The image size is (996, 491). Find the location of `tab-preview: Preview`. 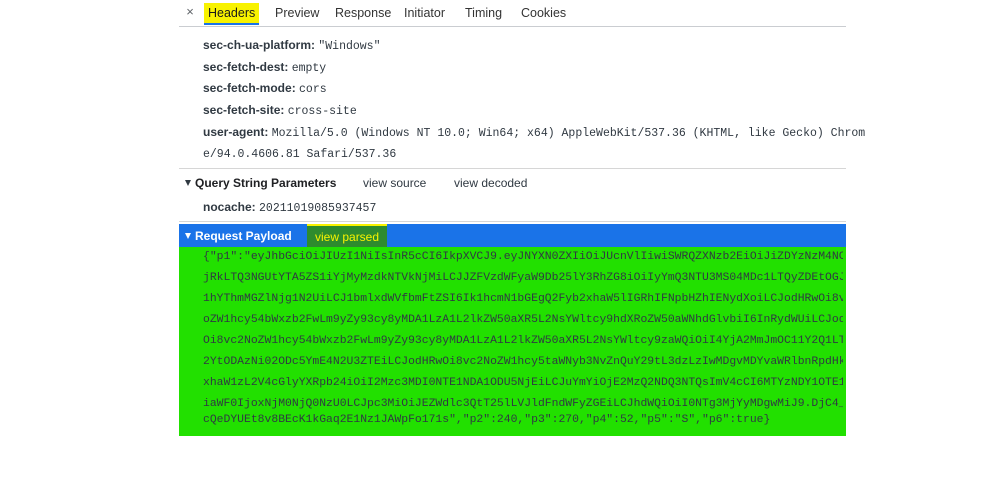

tab-preview: Preview is located at coordinates (297, 13).